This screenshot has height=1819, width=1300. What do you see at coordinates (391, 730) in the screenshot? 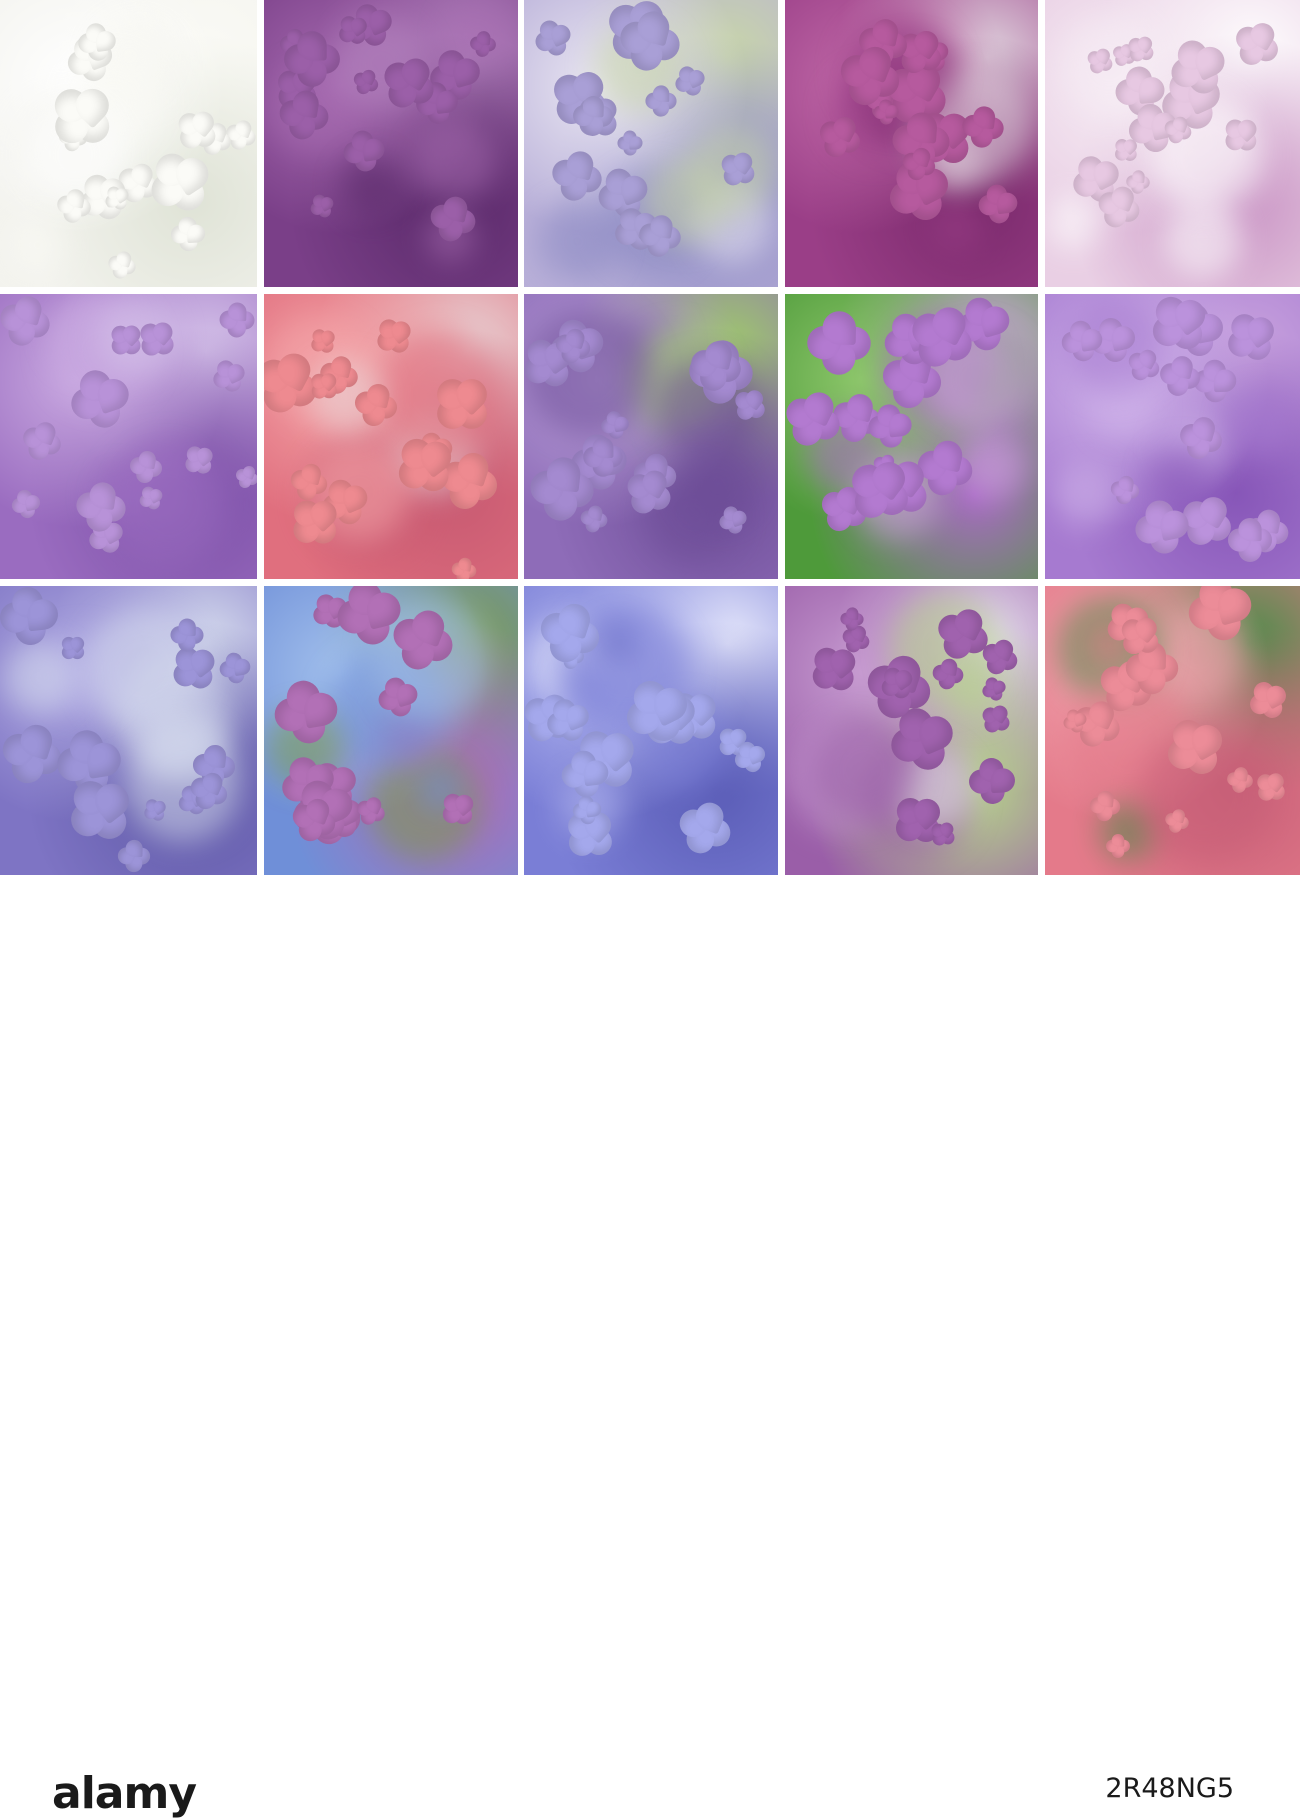
I see `photo-tile-lilac-blue-sky` at bounding box center [391, 730].